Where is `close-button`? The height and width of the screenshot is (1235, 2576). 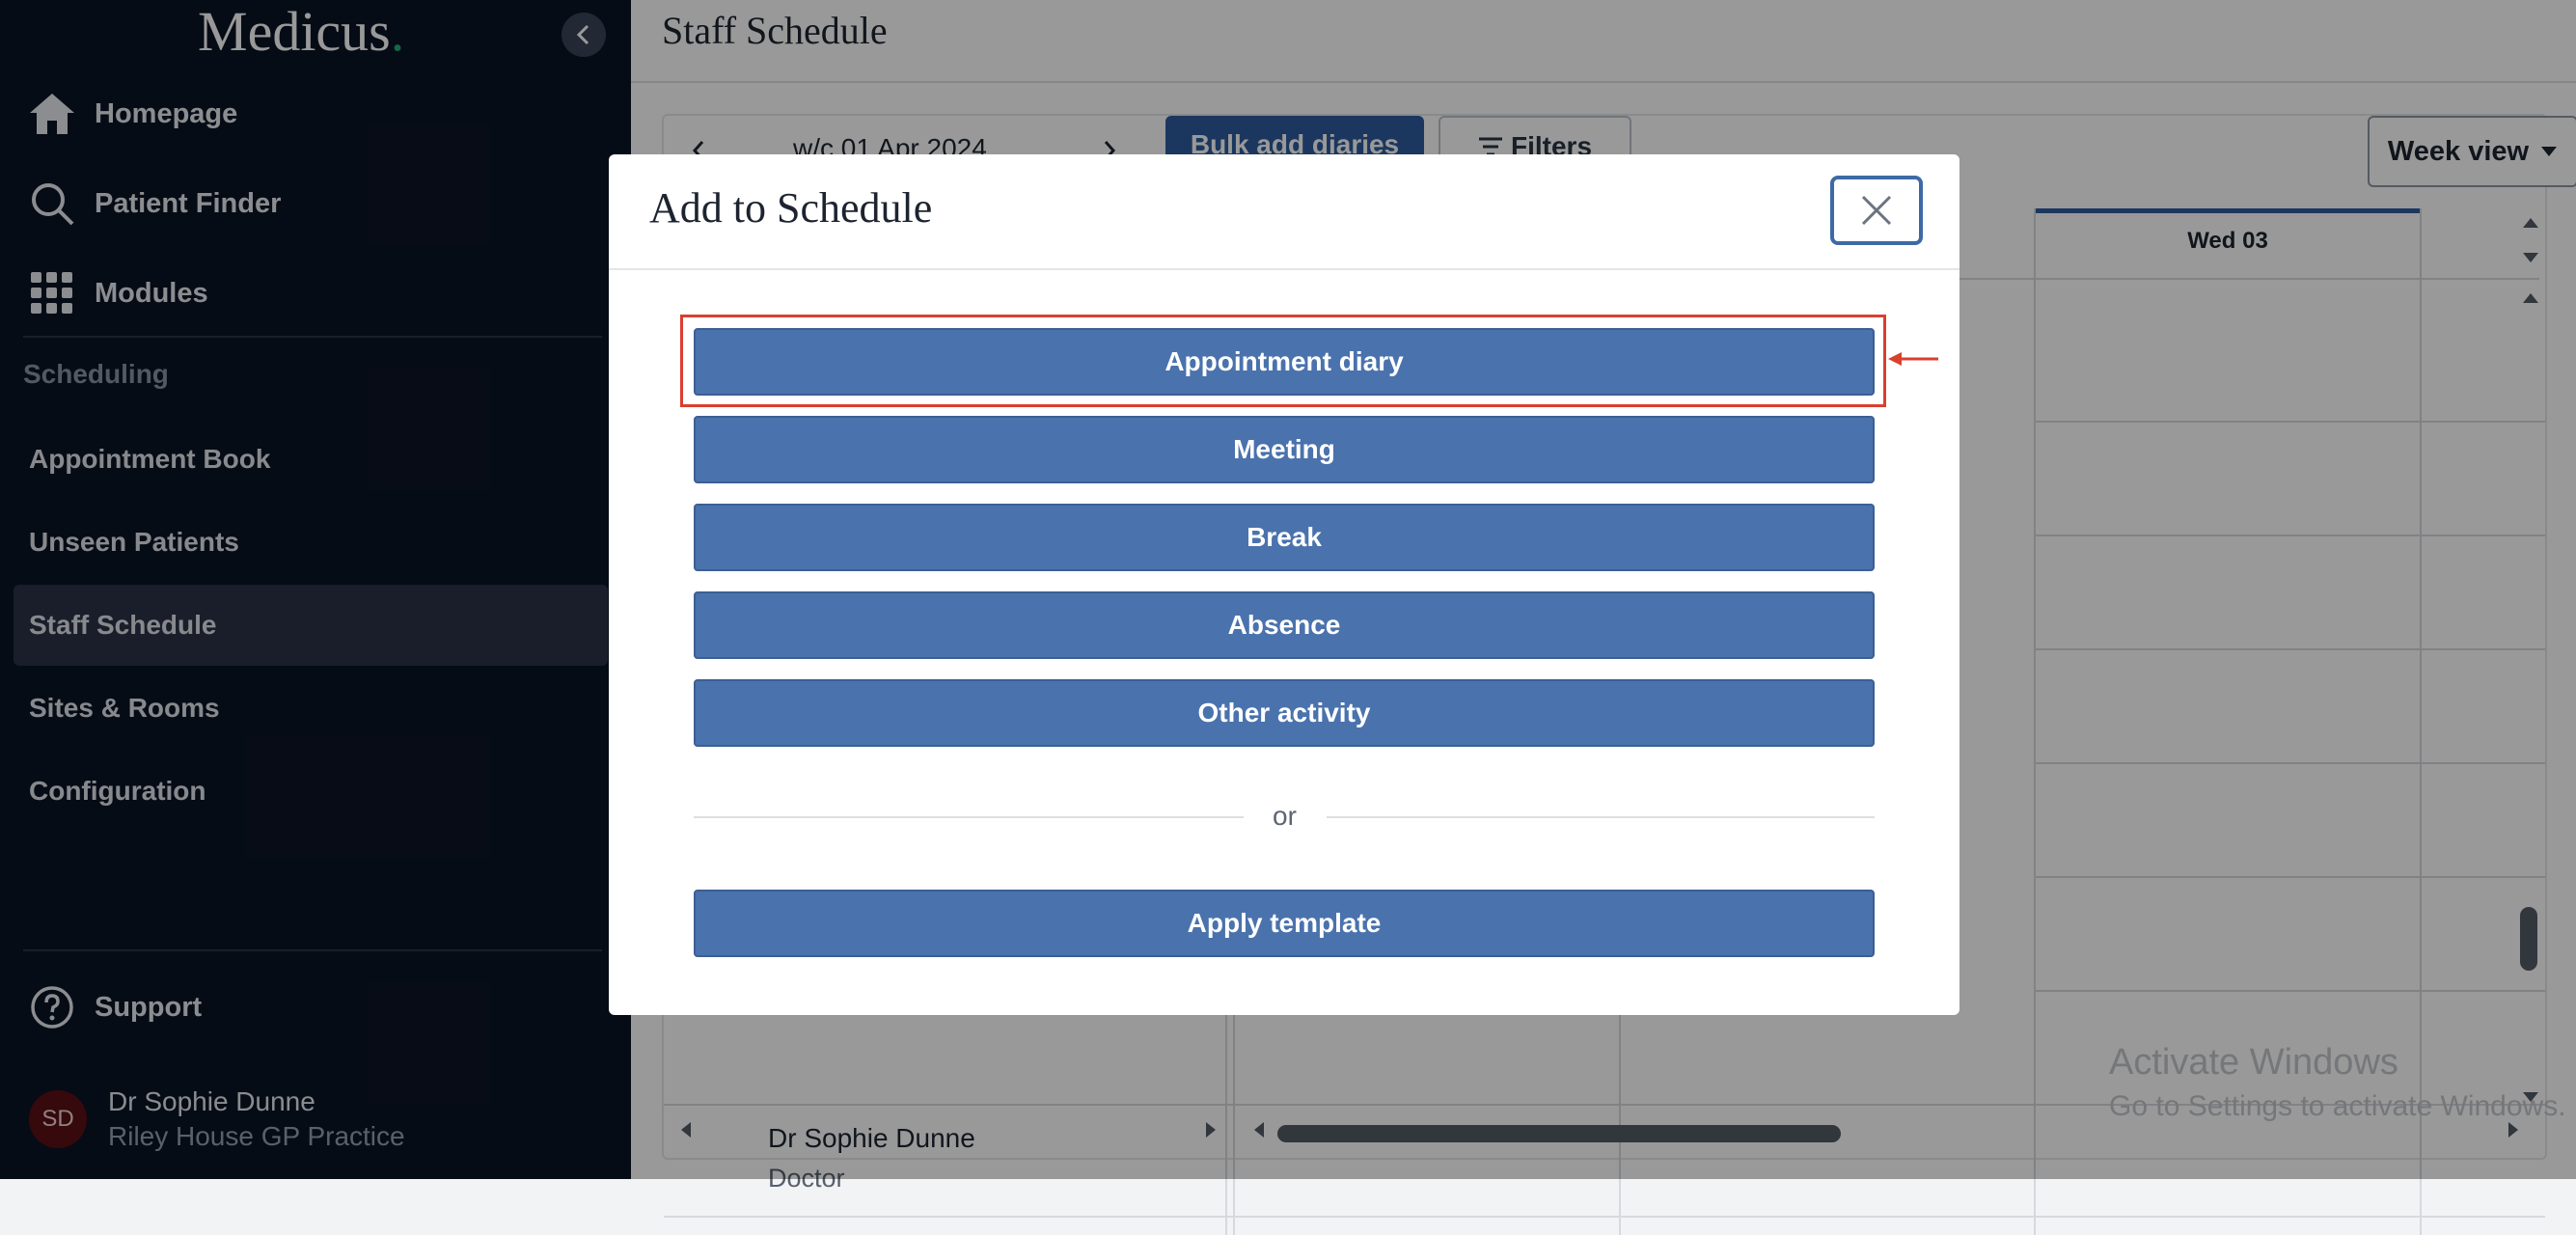 close-button is located at coordinates (1877, 210).